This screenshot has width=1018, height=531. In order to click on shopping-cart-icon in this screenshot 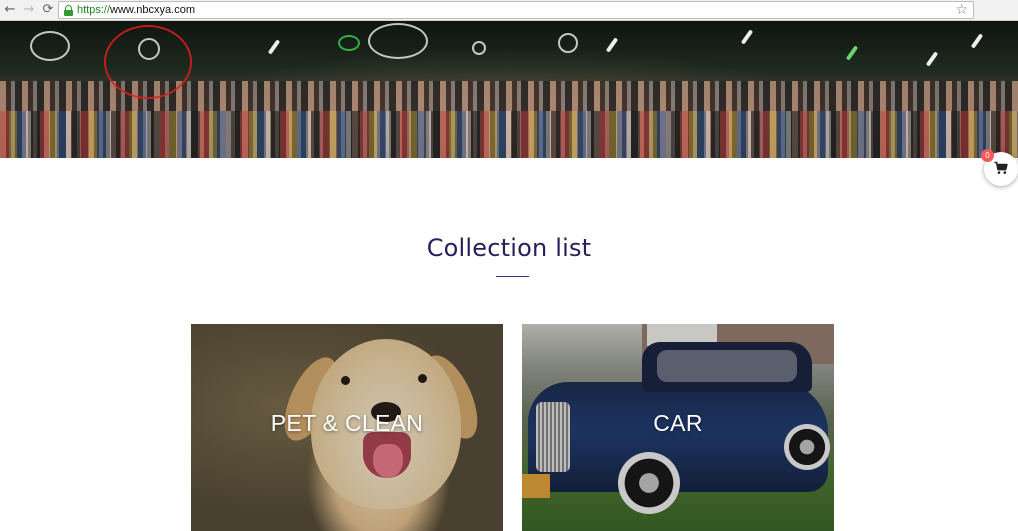, I will do `click(1001, 167)`.